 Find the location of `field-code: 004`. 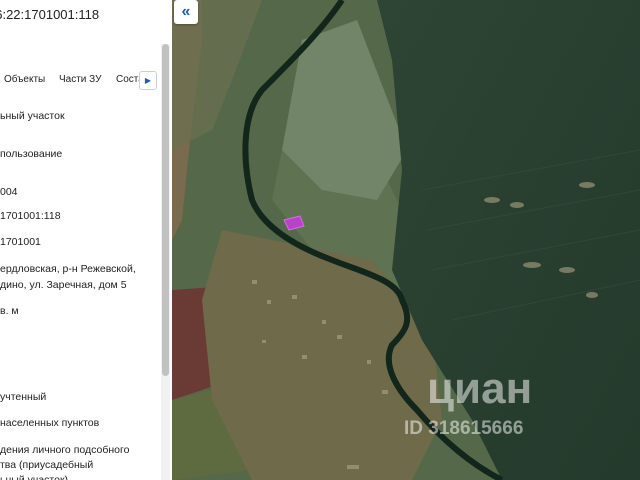

field-code: 004 is located at coordinates (9, 192).